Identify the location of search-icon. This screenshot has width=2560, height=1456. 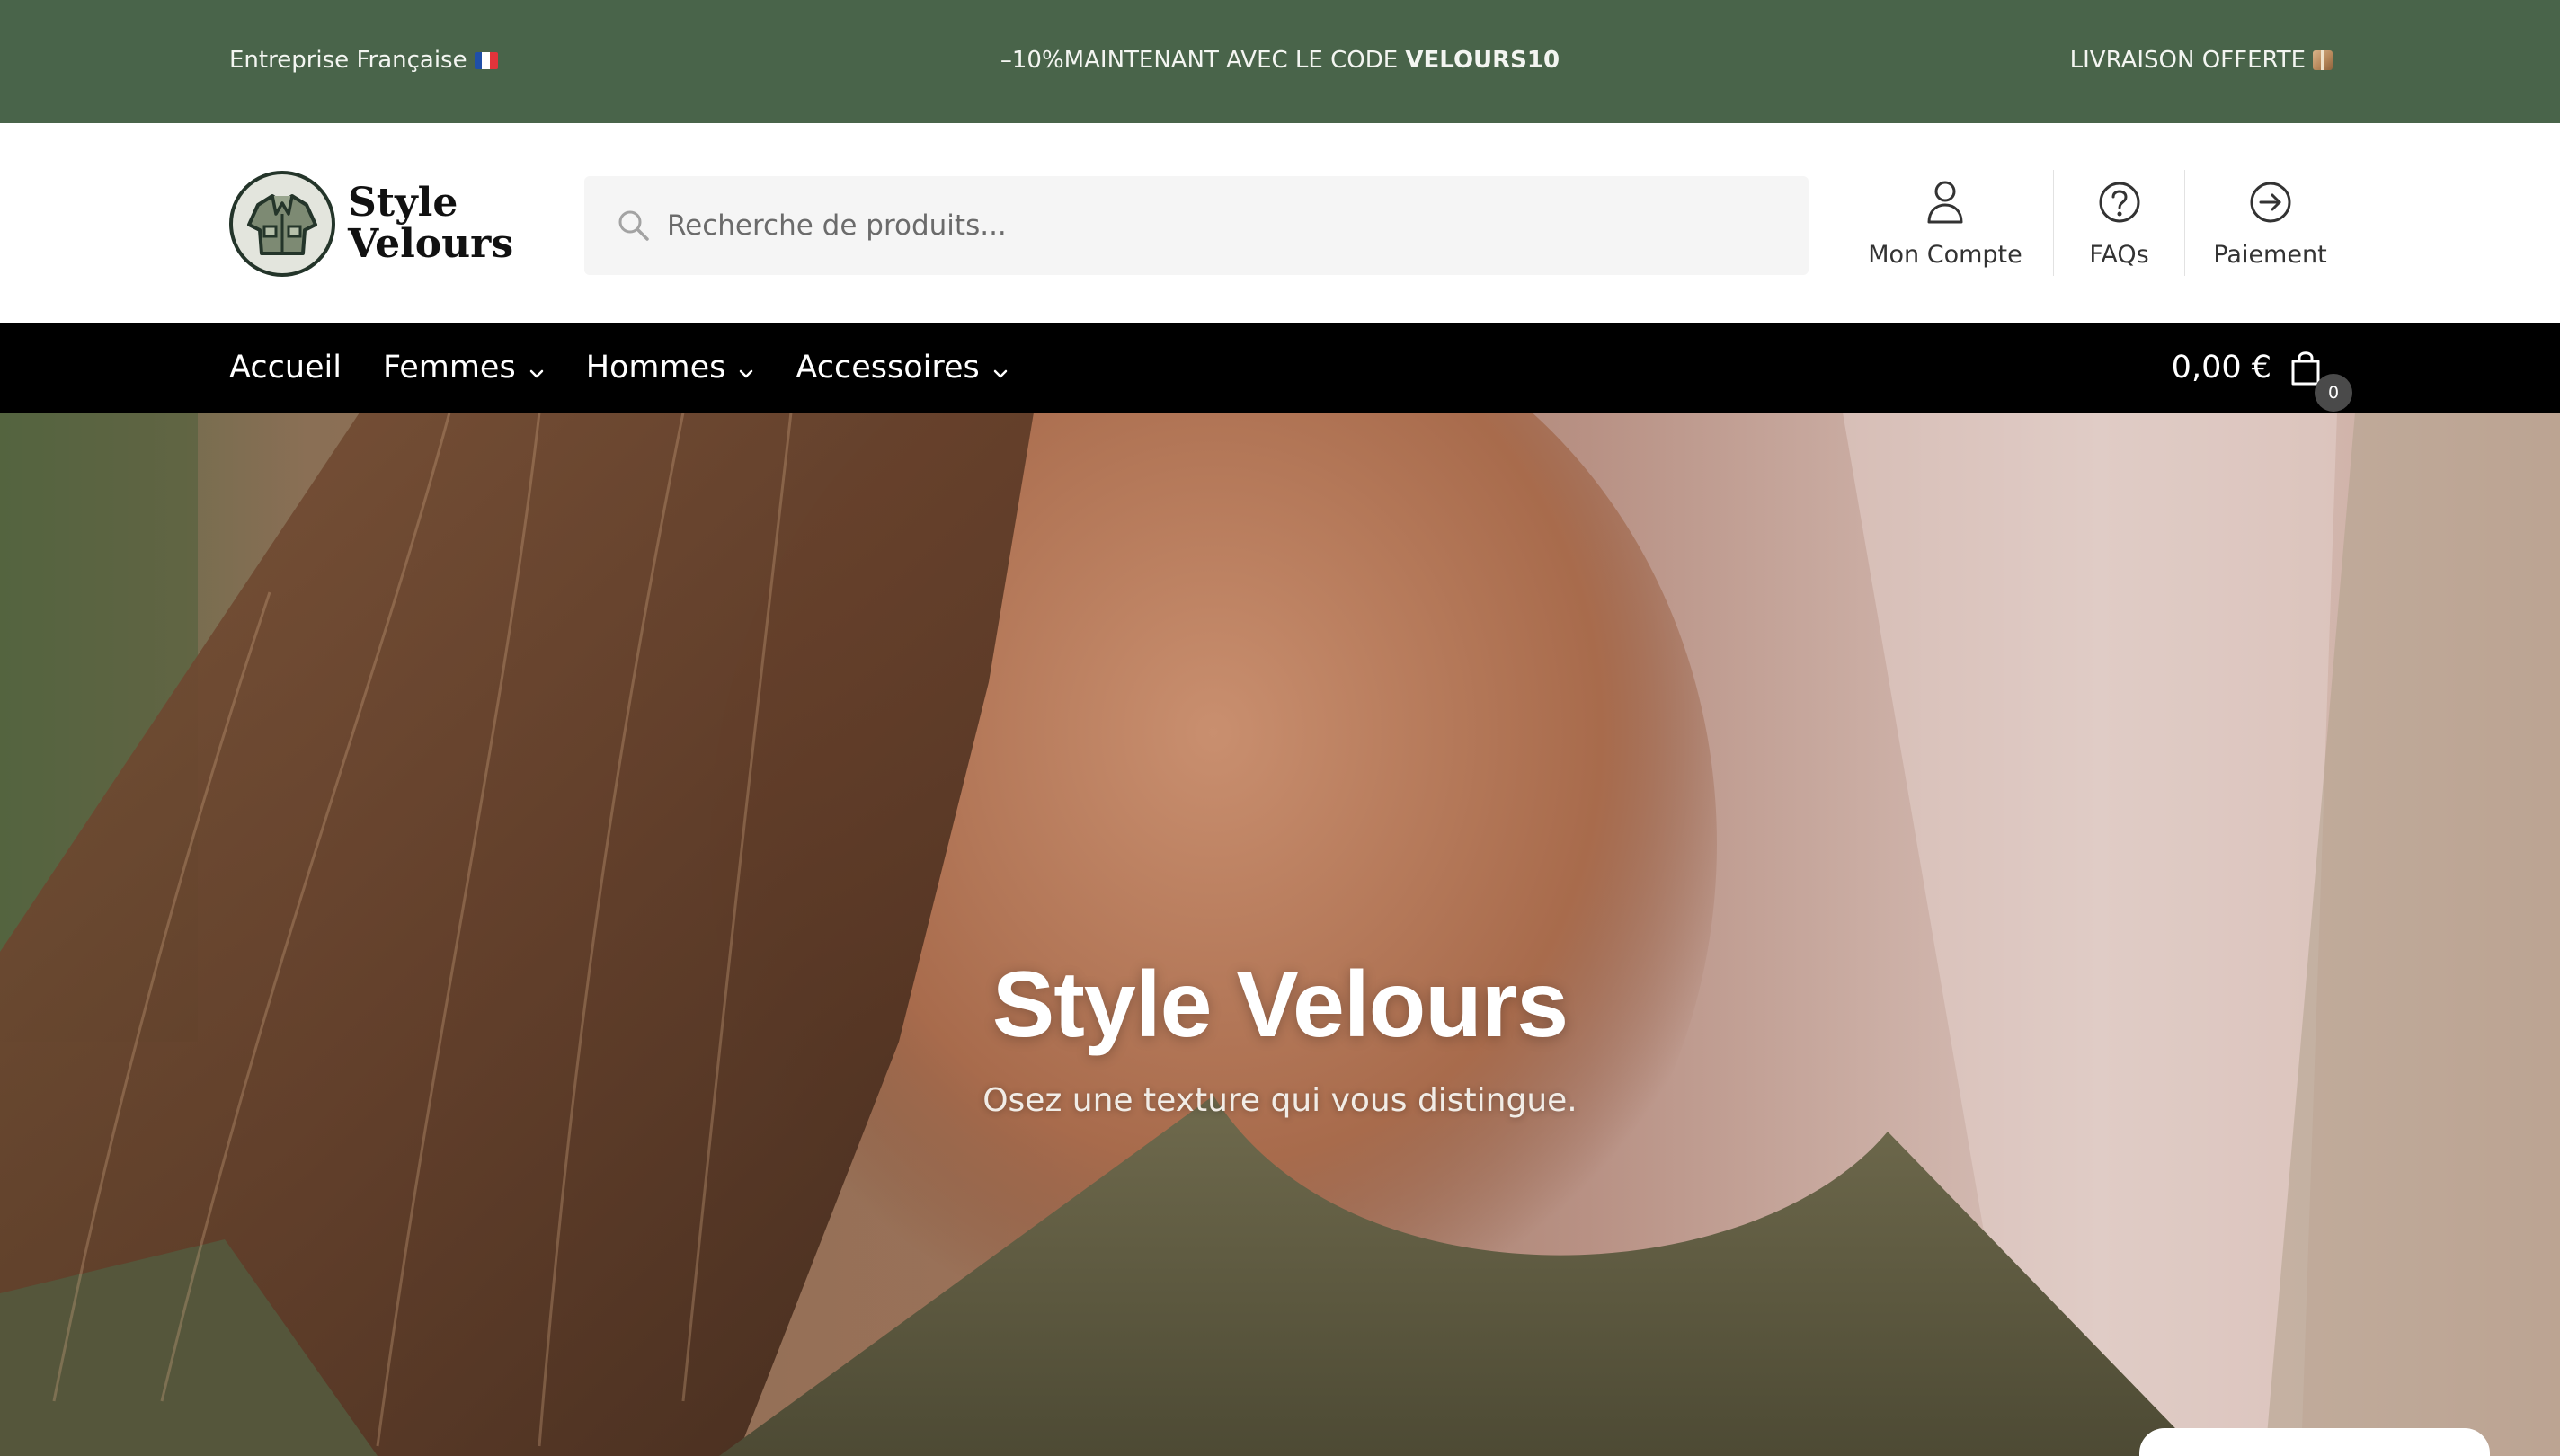
(634, 228).